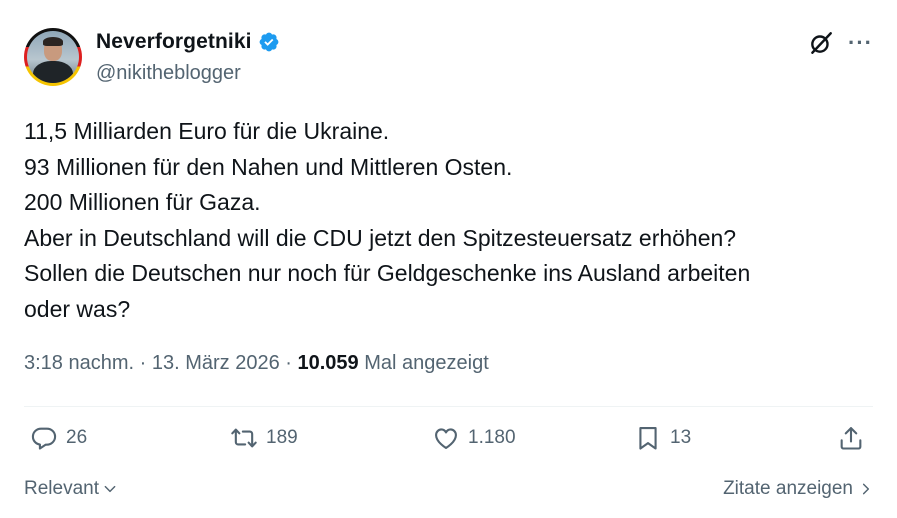 This screenshot has width=897, height=518. Describe the element at coordinates (264, 438) in the screenshot. I see `repost-button: 189` at that location.